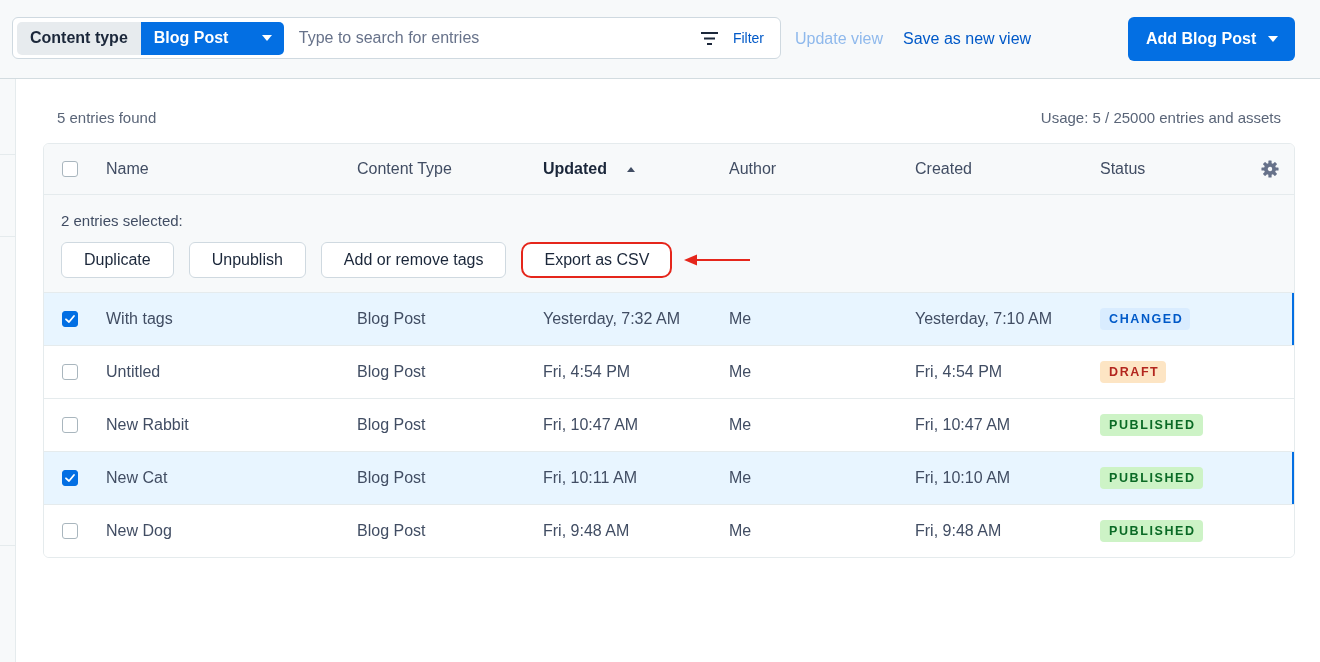  What do you see at coordinates (611, 319) in the screenshot?
I see `table-cell: Yesterday, 7:32 AM` at bounding box center [611, 319].